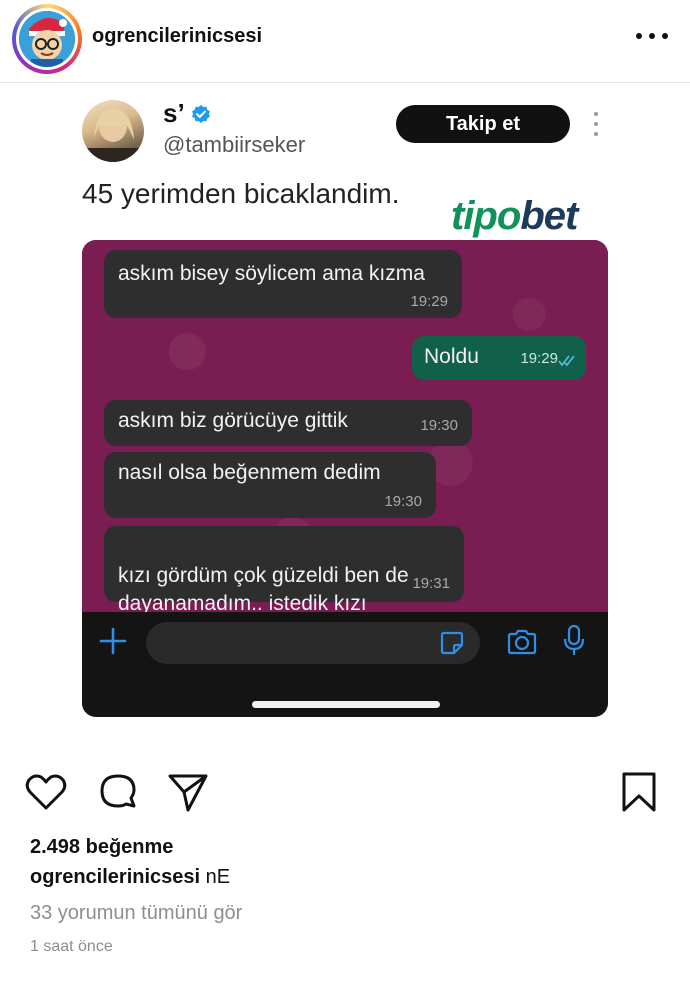 The width and height of the screenshot is (690, 990). What do you see at coordinates (249, 472) in the screenshot?
I see `message-text: nasıl olsa beğenmem dedim` at bounding box center [249, 472].